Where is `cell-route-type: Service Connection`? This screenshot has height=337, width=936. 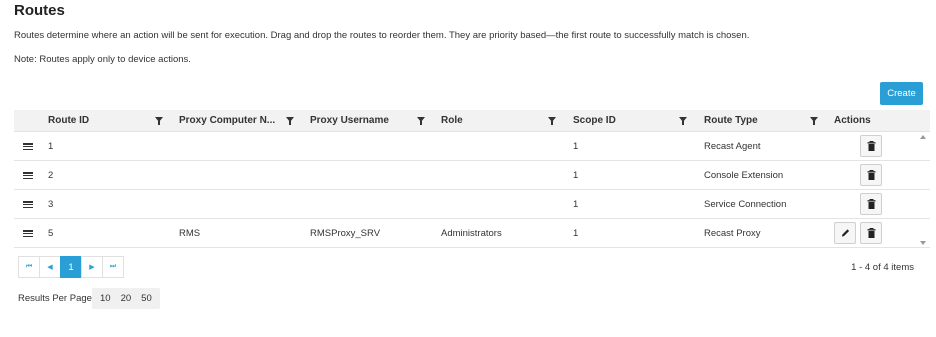
cell-route-type: Service Connection is located at coordinates (745, 204).